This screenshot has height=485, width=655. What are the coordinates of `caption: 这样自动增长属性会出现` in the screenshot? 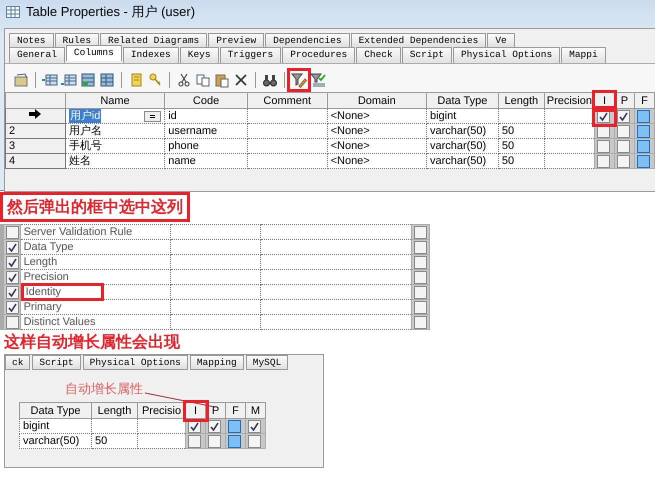 It's located at (92, 342).